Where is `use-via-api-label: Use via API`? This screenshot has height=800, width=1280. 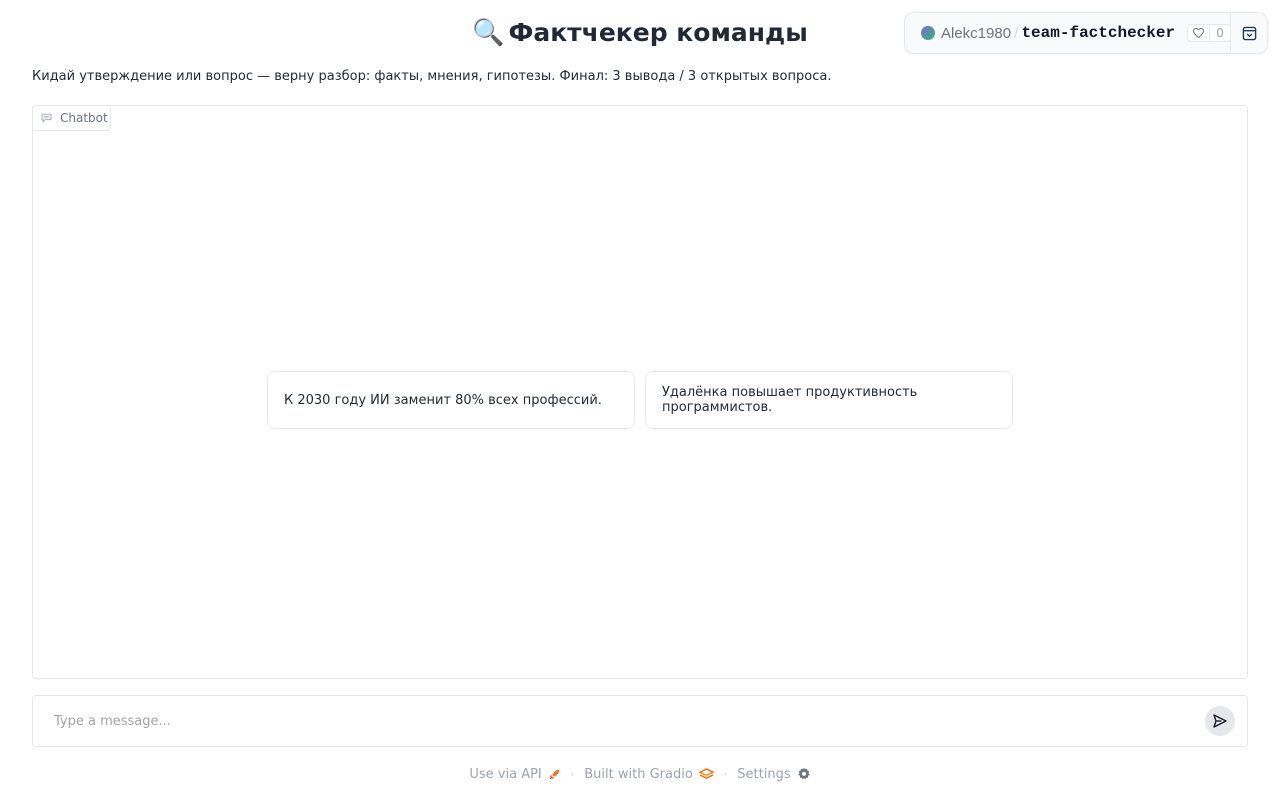 use-via-api-label: Use via API is located at coordinates (505, 774).